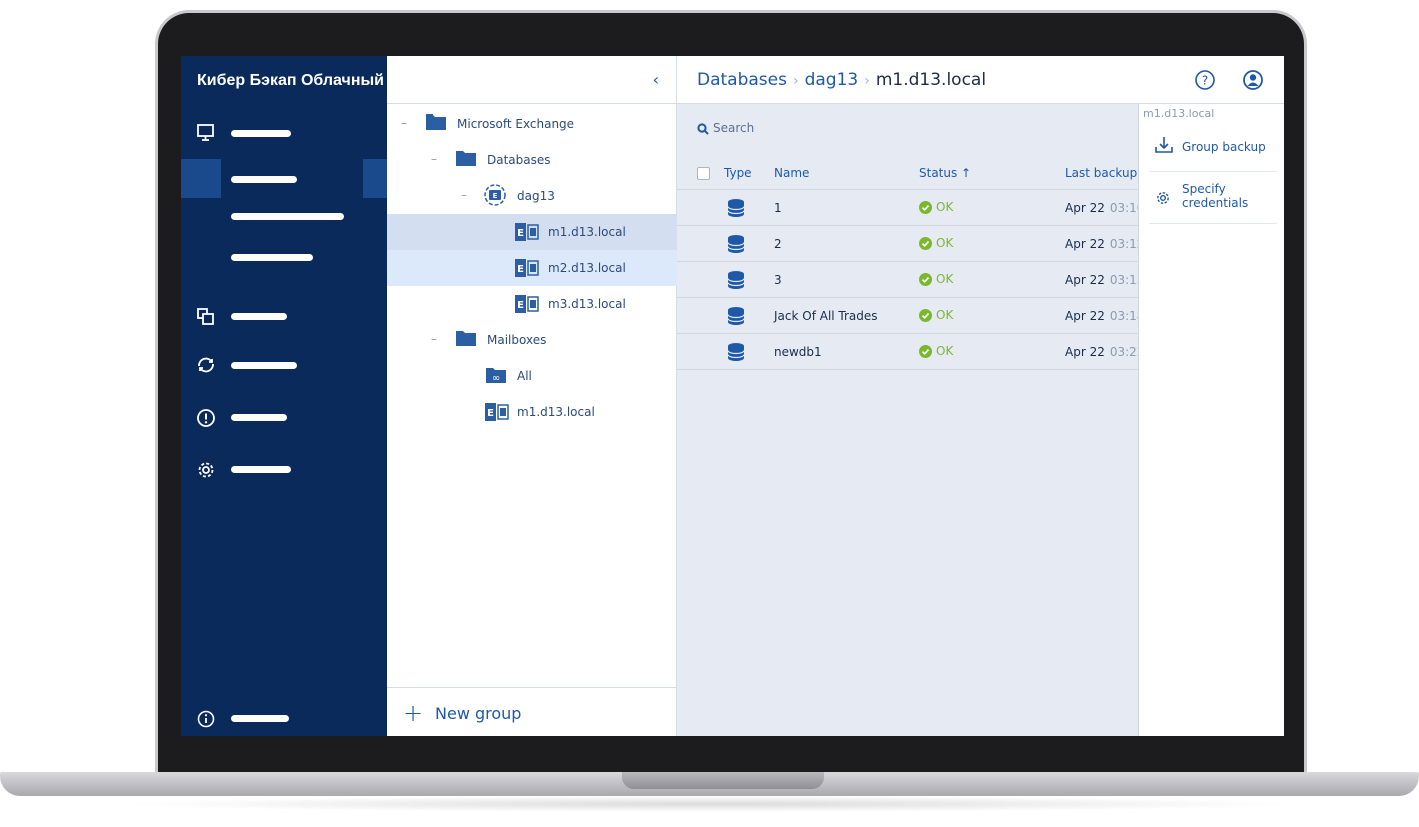  I want to click on laptop-shadow, so click(710, 804).